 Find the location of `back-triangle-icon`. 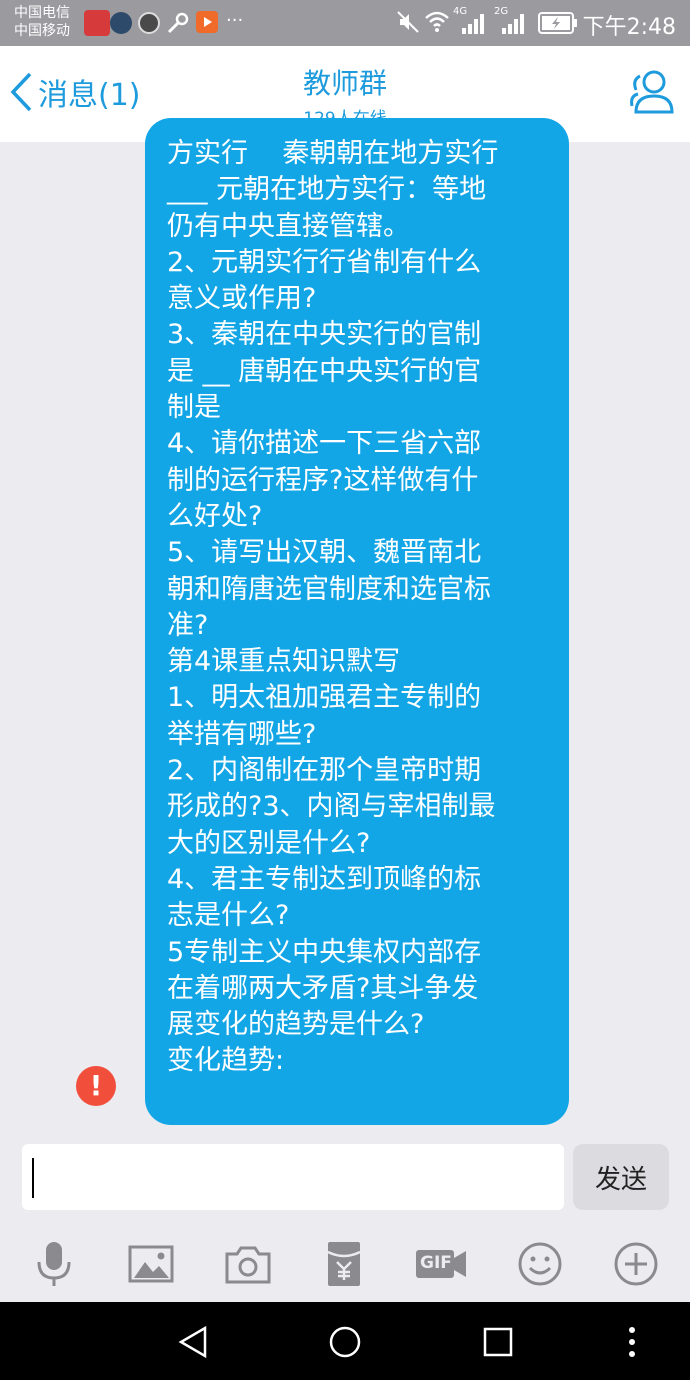

back-triangle-icon is located at coordinates (193, 1342).